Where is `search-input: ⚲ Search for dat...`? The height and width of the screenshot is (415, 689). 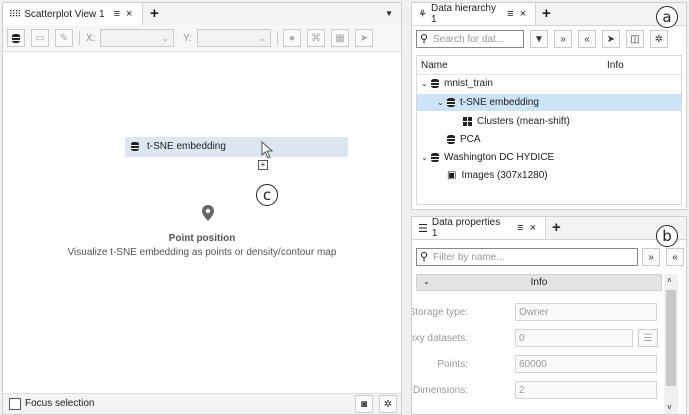 search-input: ⚲ Search for dat... is located at coordinates (470, 39).